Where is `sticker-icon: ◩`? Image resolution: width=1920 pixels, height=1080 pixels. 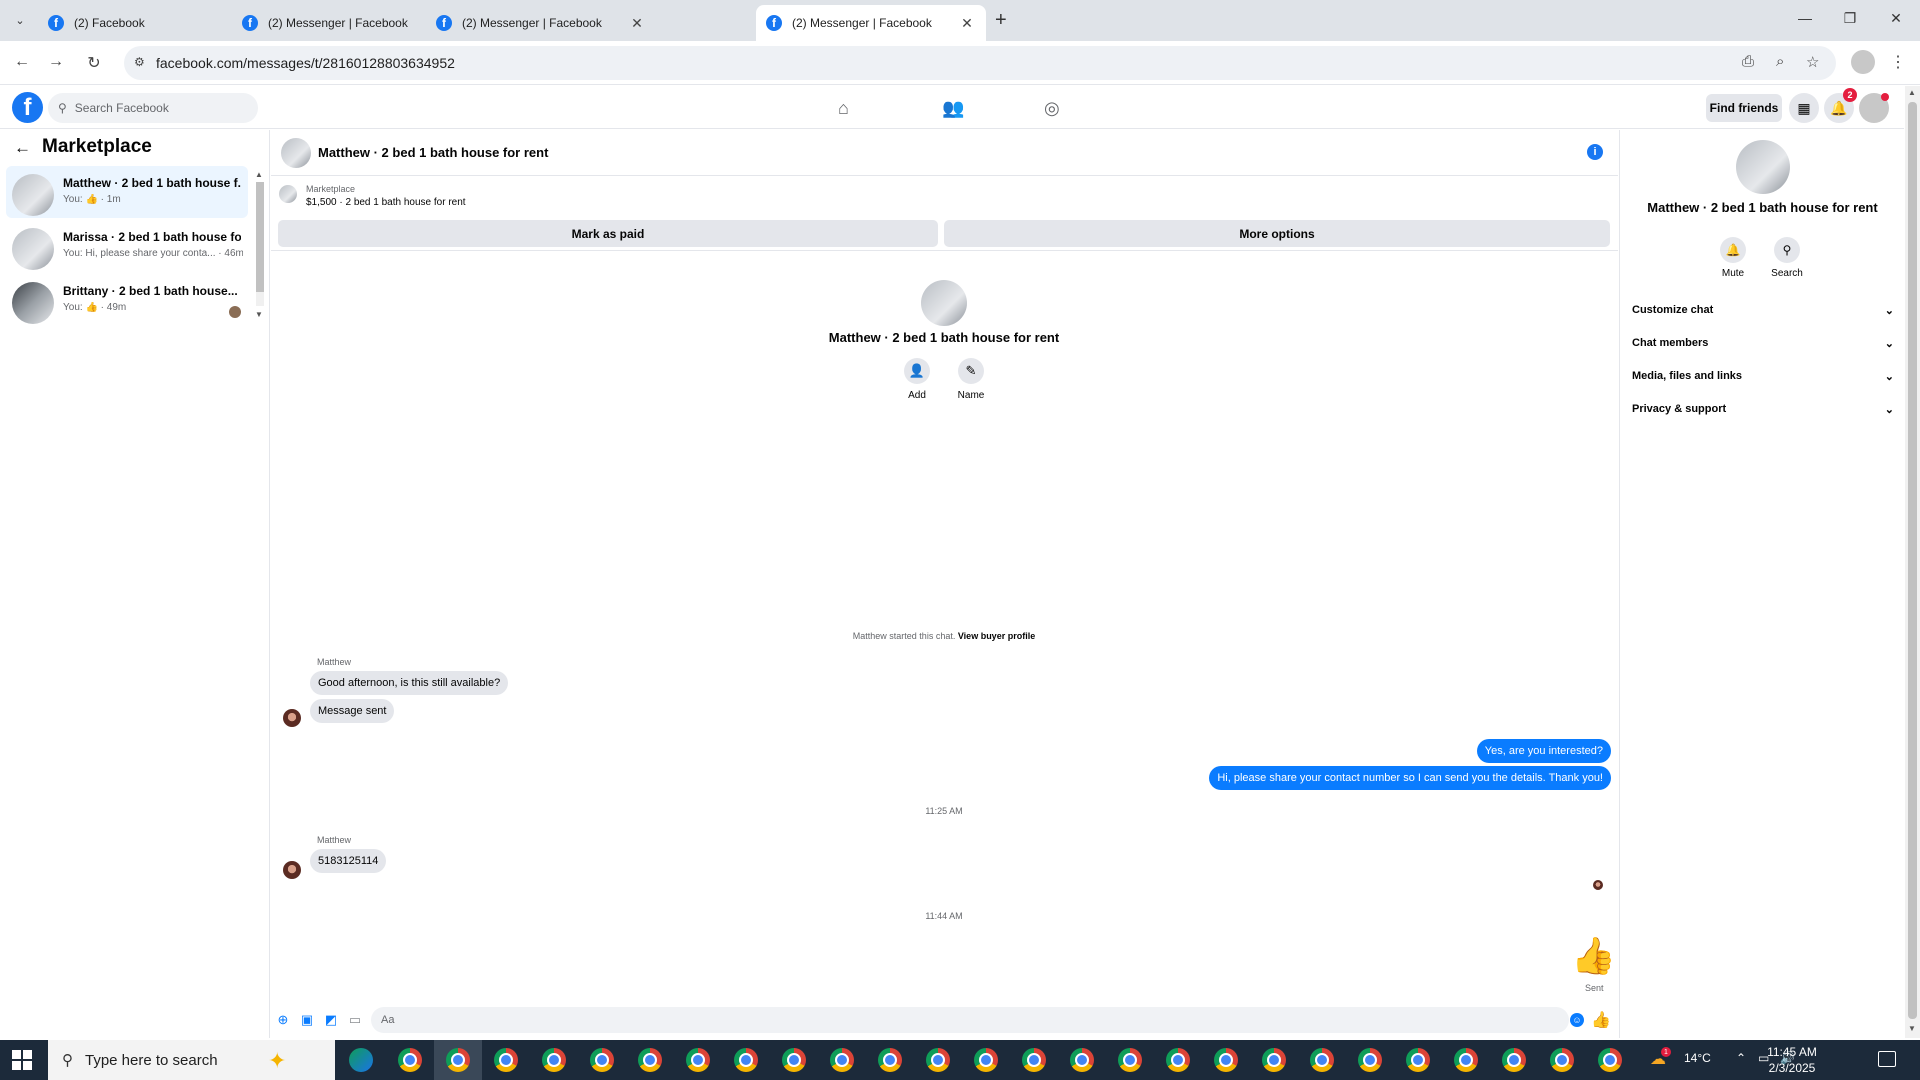
sticker-icon: ◩ is located at coordinates (331, 1020).